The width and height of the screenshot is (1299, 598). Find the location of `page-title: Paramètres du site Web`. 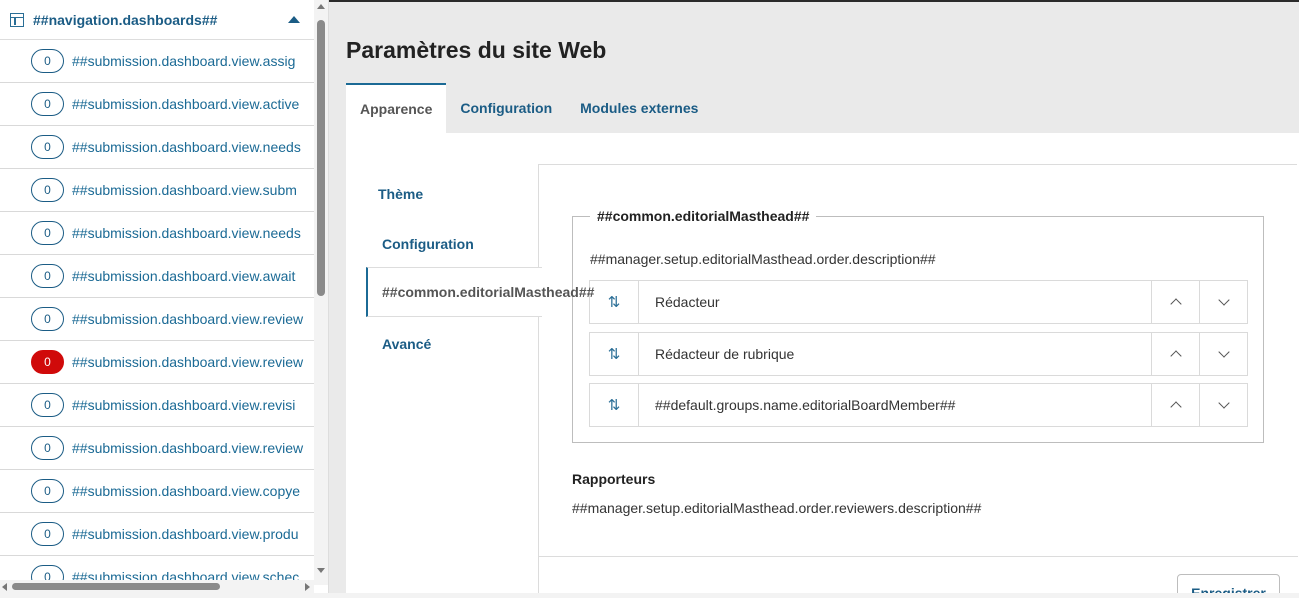

page-title: Paramètres du site Web is located at coordinates (476, 50).